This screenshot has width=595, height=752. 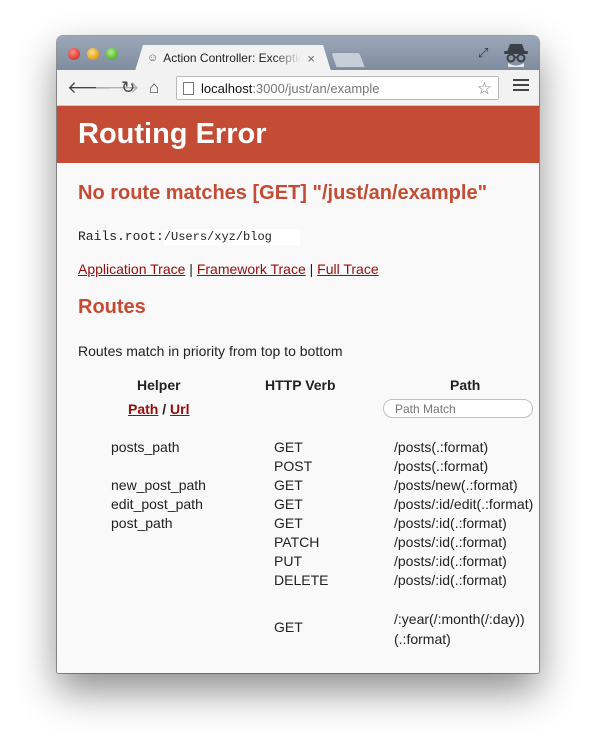 I want to click on table-row: PUT /posts/:id(.:format), so click(x=298, y=562).